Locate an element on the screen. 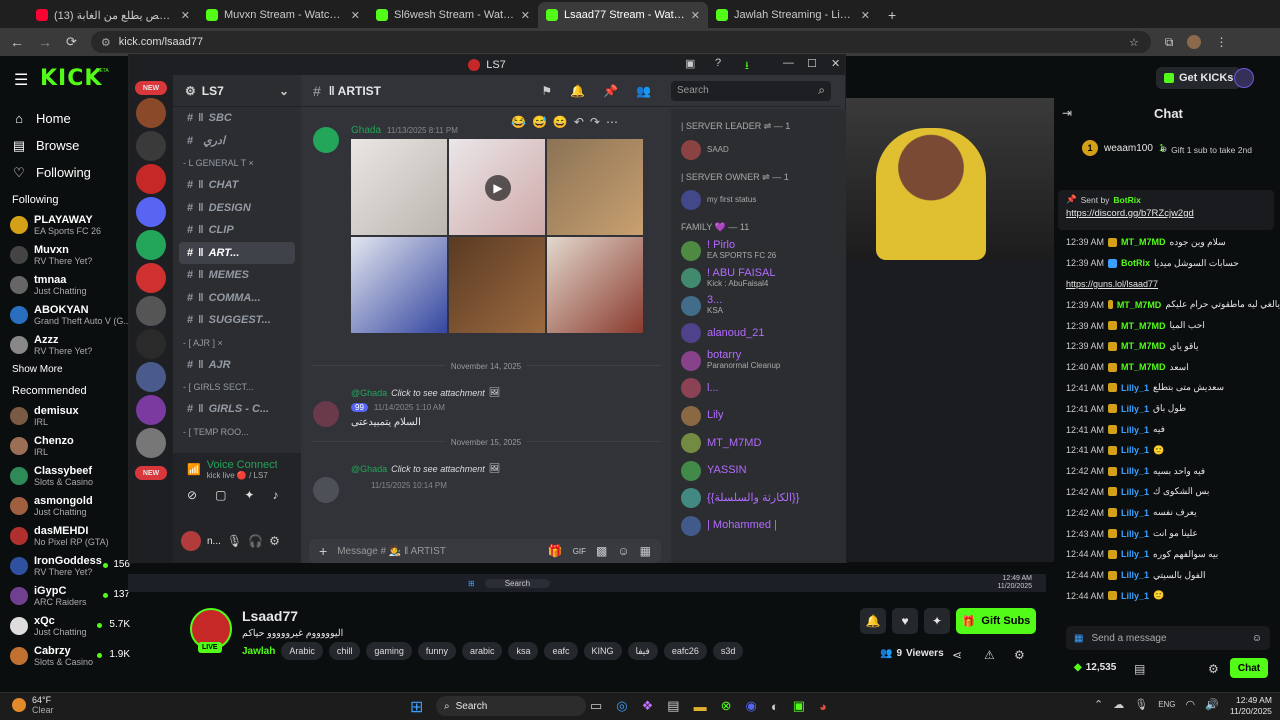 Image resolution: width=1280 pixels, height=720 pixels. stream-tag: eafc26 is located at coordinates (685, 651).